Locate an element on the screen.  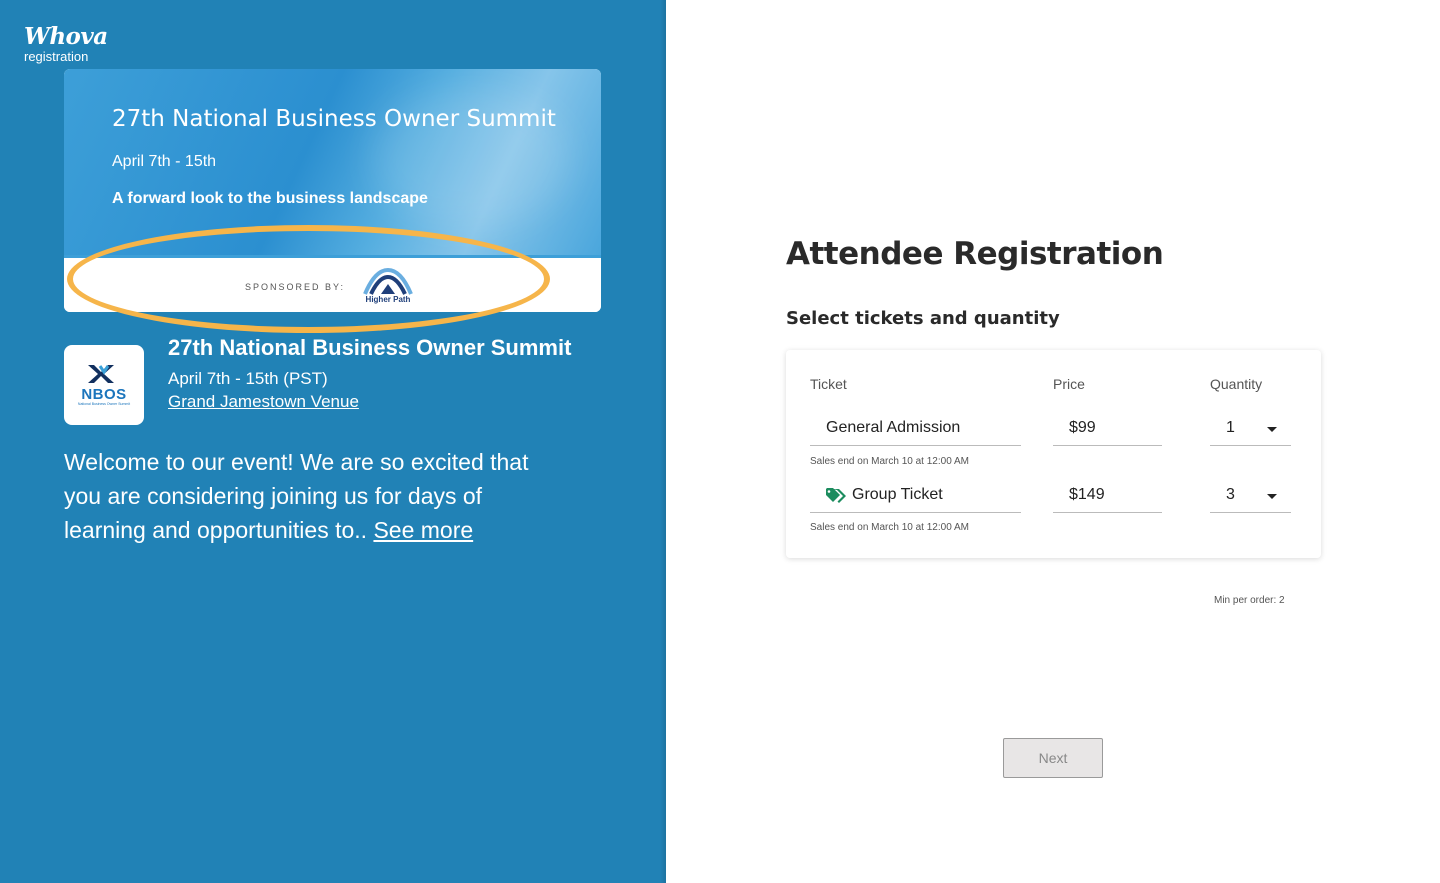
price-column-header: Price is located at coordinates (1069, 384).